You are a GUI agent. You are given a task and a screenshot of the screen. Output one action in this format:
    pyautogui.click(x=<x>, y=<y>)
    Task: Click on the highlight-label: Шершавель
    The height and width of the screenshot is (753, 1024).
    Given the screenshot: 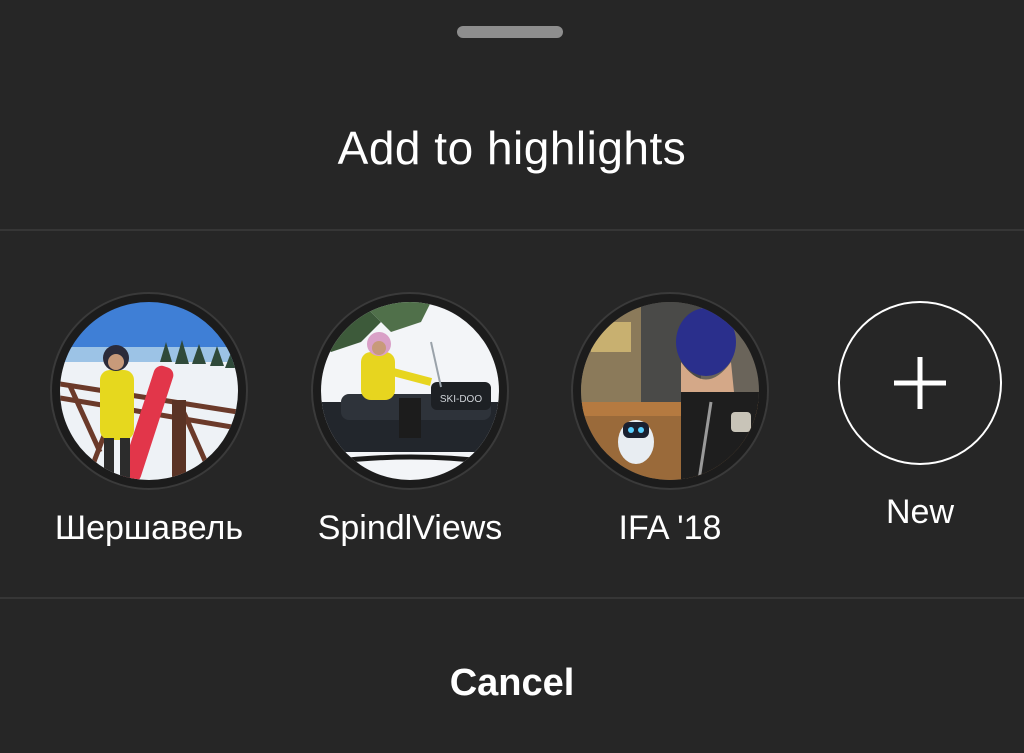 What is the action you would take?
    pyautogui.click(x=149, y=528)
    